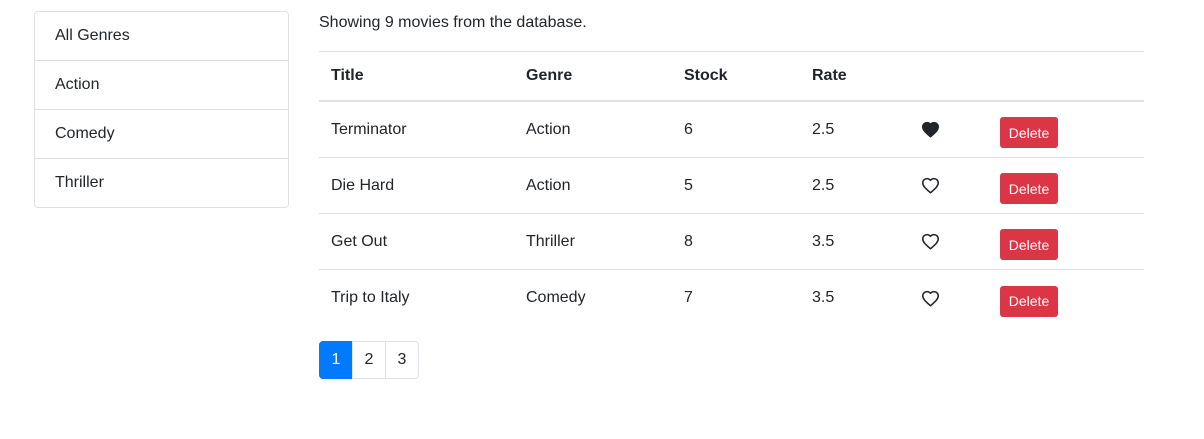 This screenshot has height=439, width=1204. I want to click on genre-item-label: All Genres, so click(92, 35).